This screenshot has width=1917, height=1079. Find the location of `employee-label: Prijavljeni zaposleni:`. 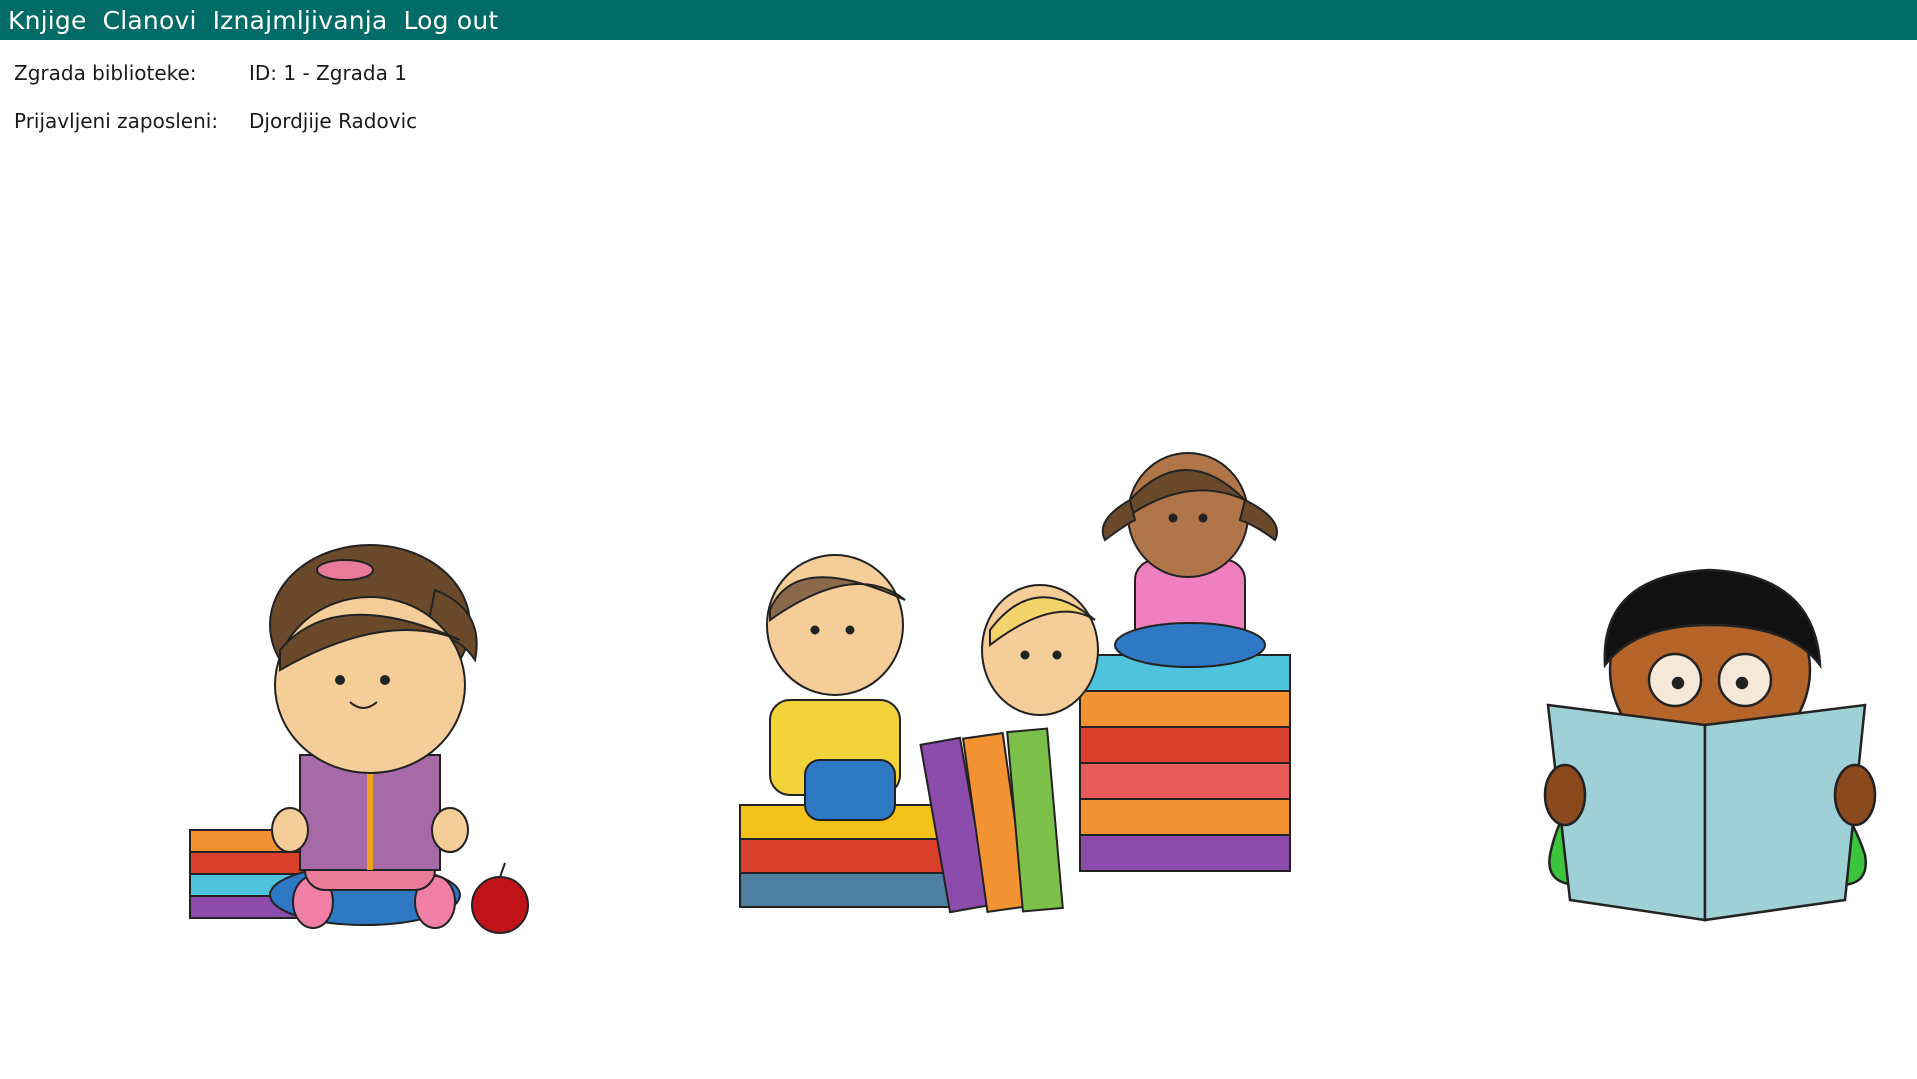

employee-label: Prijavljeni zaposleni: is located at coordinates (116, 121).